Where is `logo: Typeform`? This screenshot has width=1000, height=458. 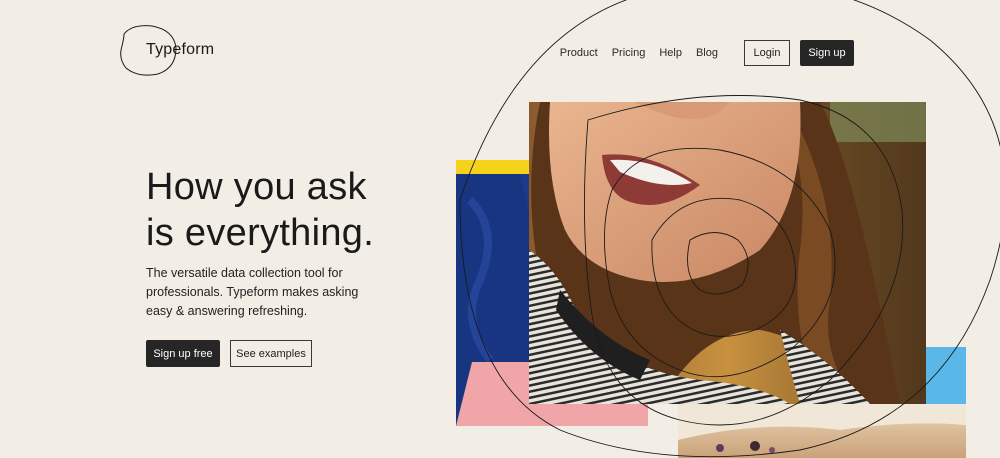 logo: Typeform is located at coordinates (173, 50).